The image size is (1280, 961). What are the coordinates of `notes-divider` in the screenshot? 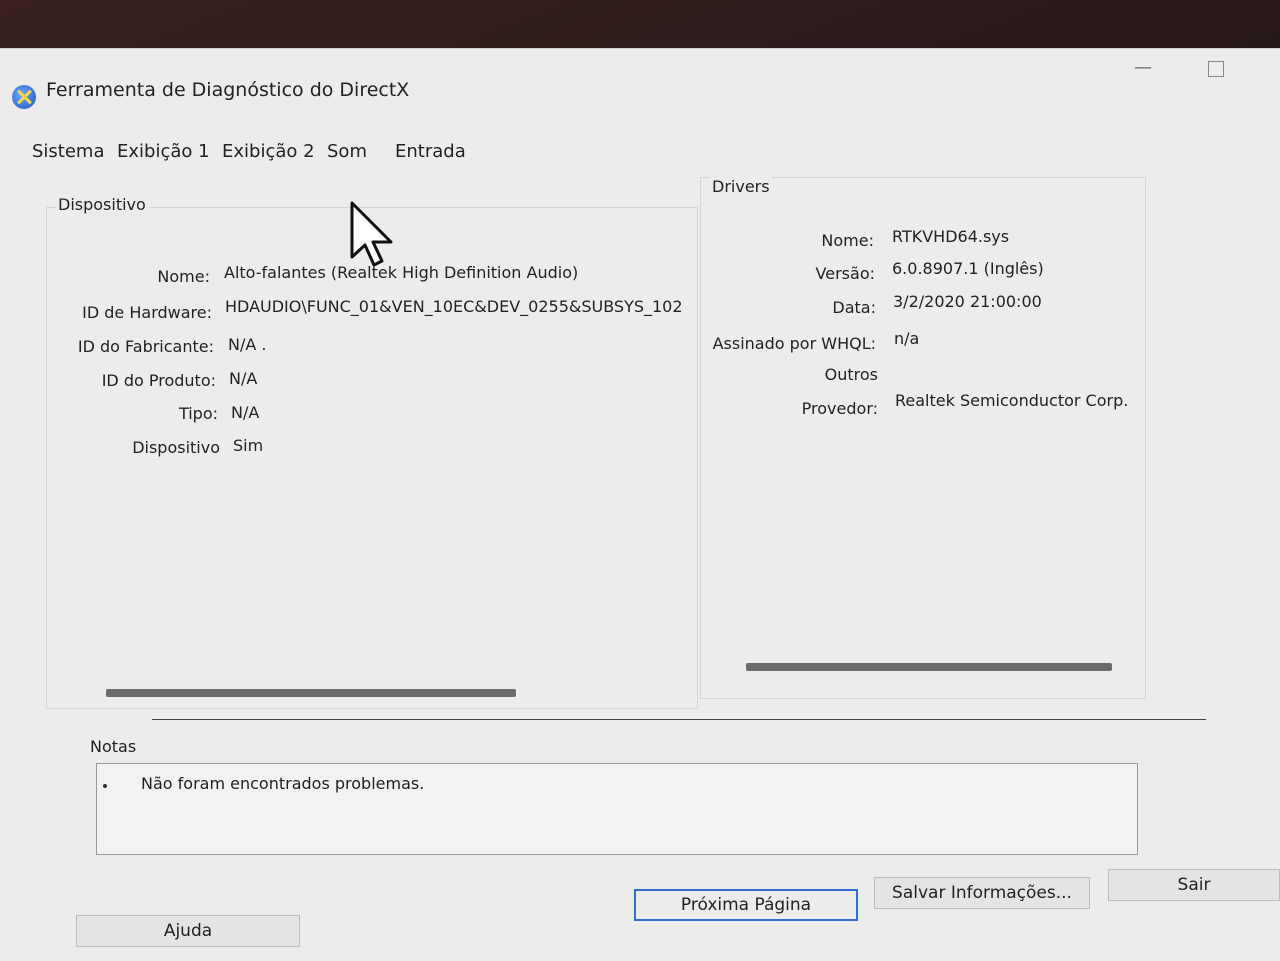 It's located at (679, 719).